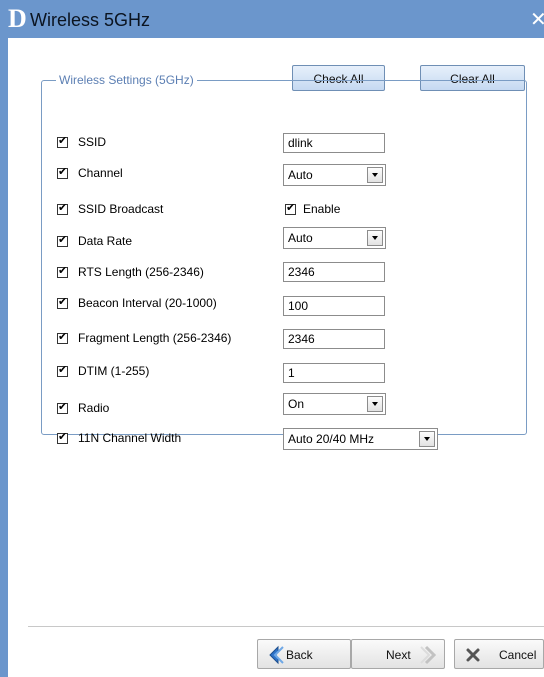  What do you see at coordinates (62, 407) in the screenshot?
I see `radio-checkbox` at bounding box center [62, 407].